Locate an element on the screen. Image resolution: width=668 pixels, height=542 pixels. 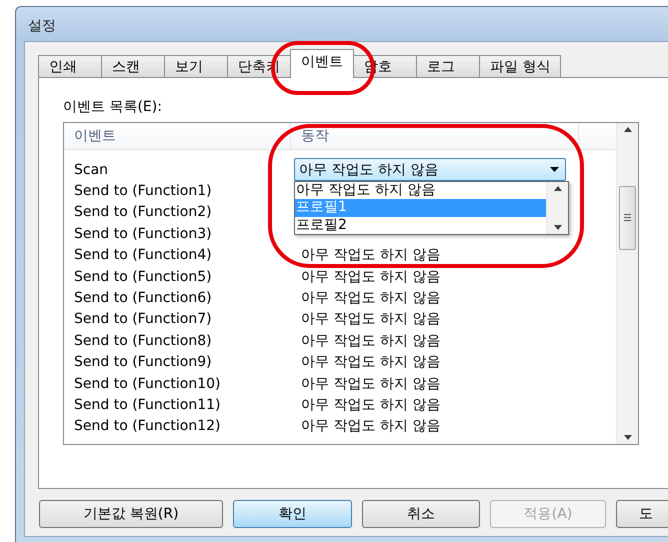
dialog-button: 확인 is located at coordinates (292, 514).